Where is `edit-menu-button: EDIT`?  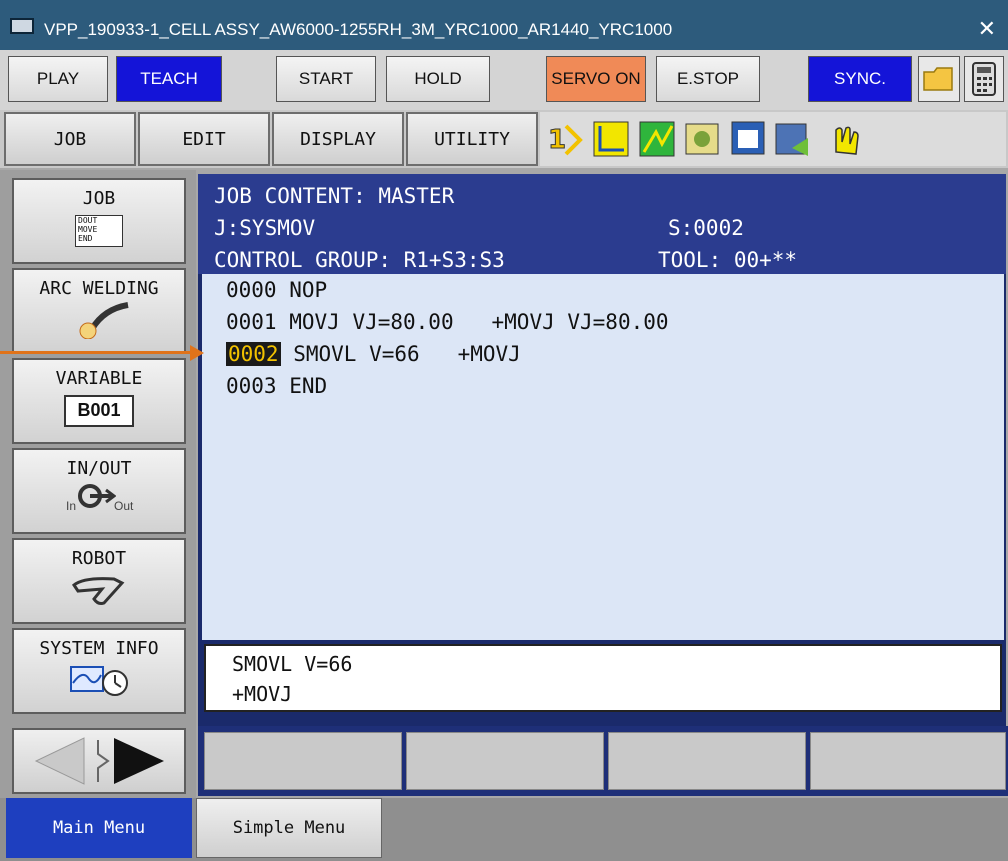
edit-menu-button: EDIT is located at coordinates (204, 139).